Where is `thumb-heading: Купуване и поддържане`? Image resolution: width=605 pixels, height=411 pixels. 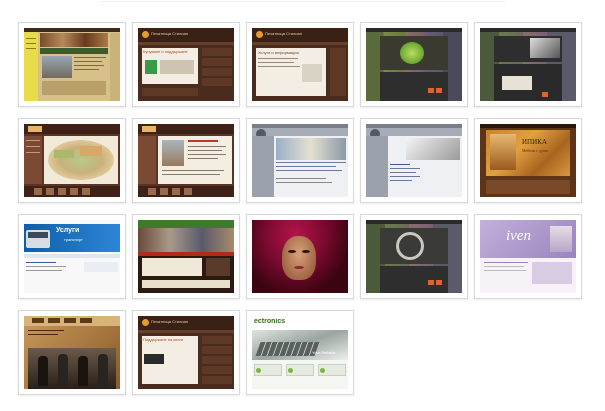
thumb-heading: Купуване и поддържане is located at coordinates (165, 51).